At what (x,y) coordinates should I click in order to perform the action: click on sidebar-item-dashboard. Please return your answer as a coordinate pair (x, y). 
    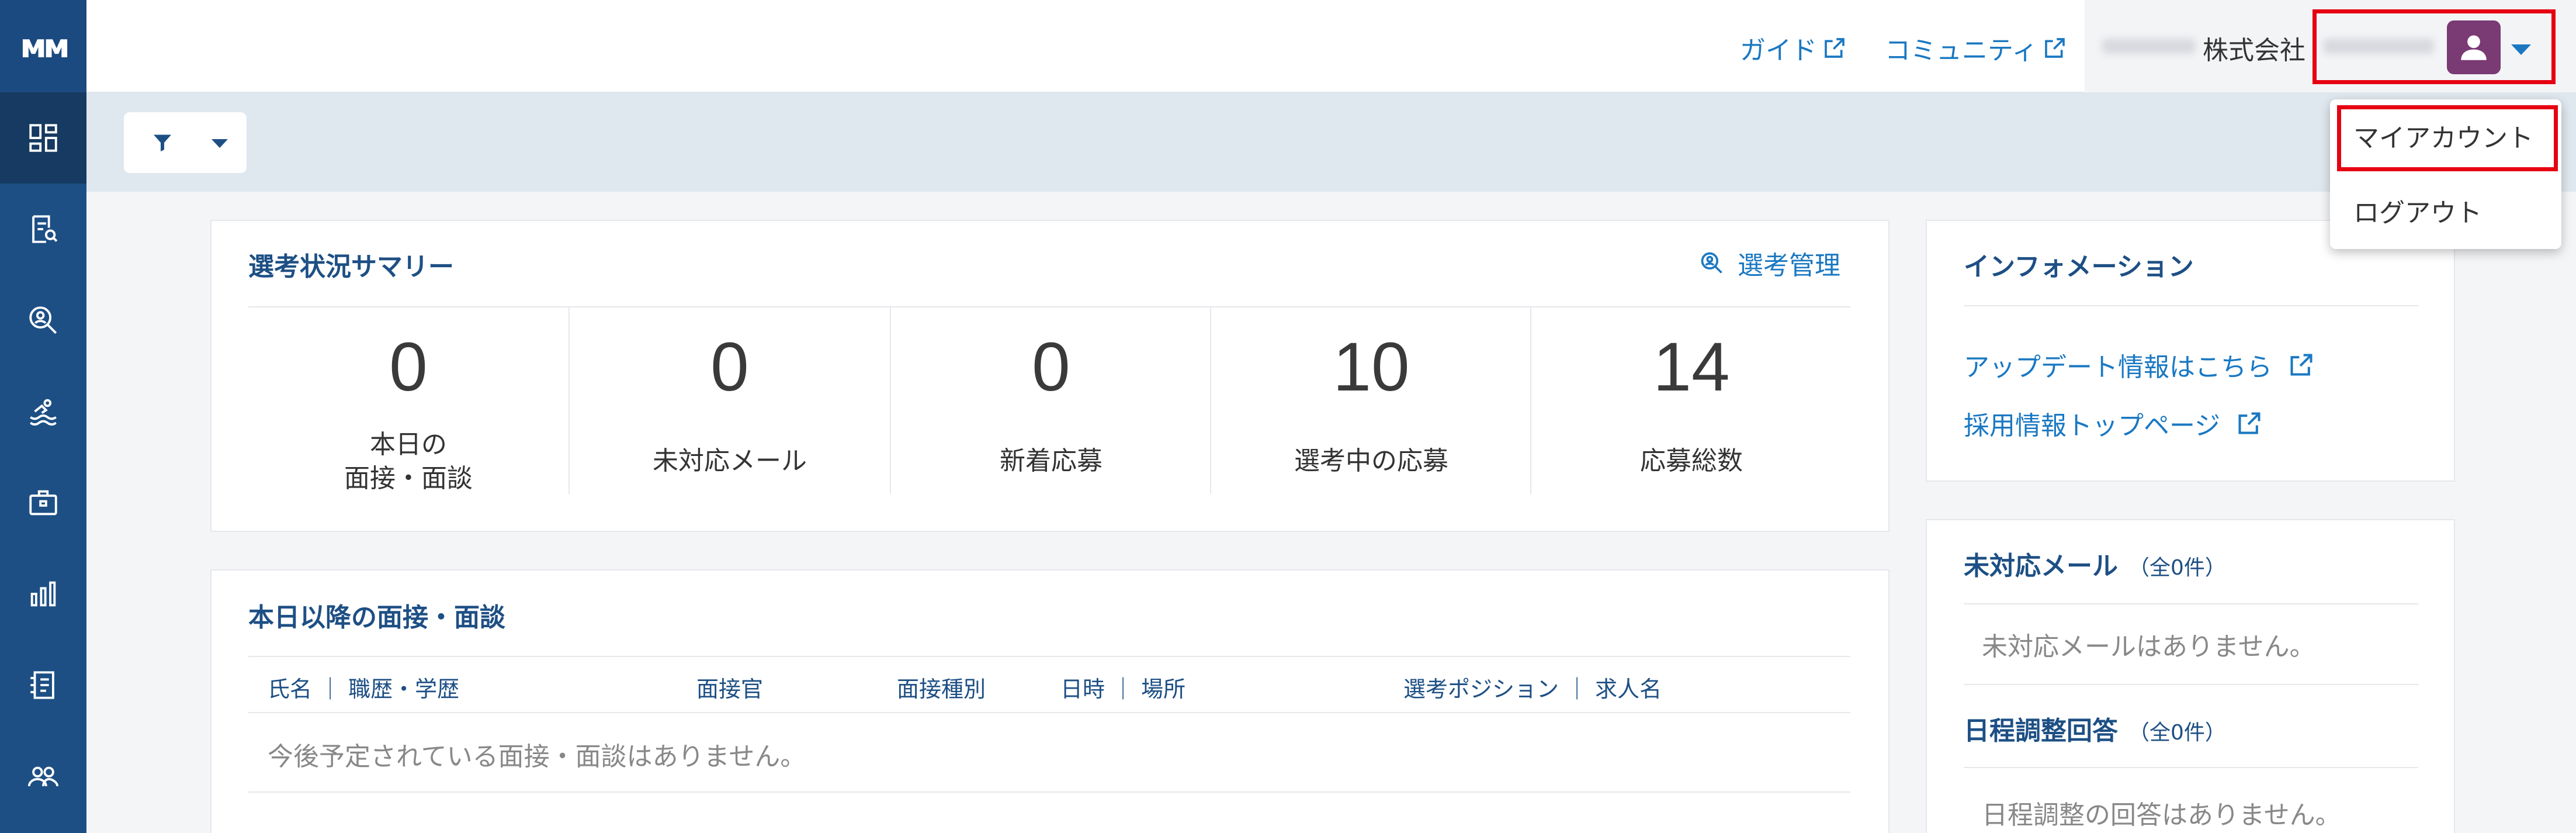
    Looking at the image, I should click on (43, 138).